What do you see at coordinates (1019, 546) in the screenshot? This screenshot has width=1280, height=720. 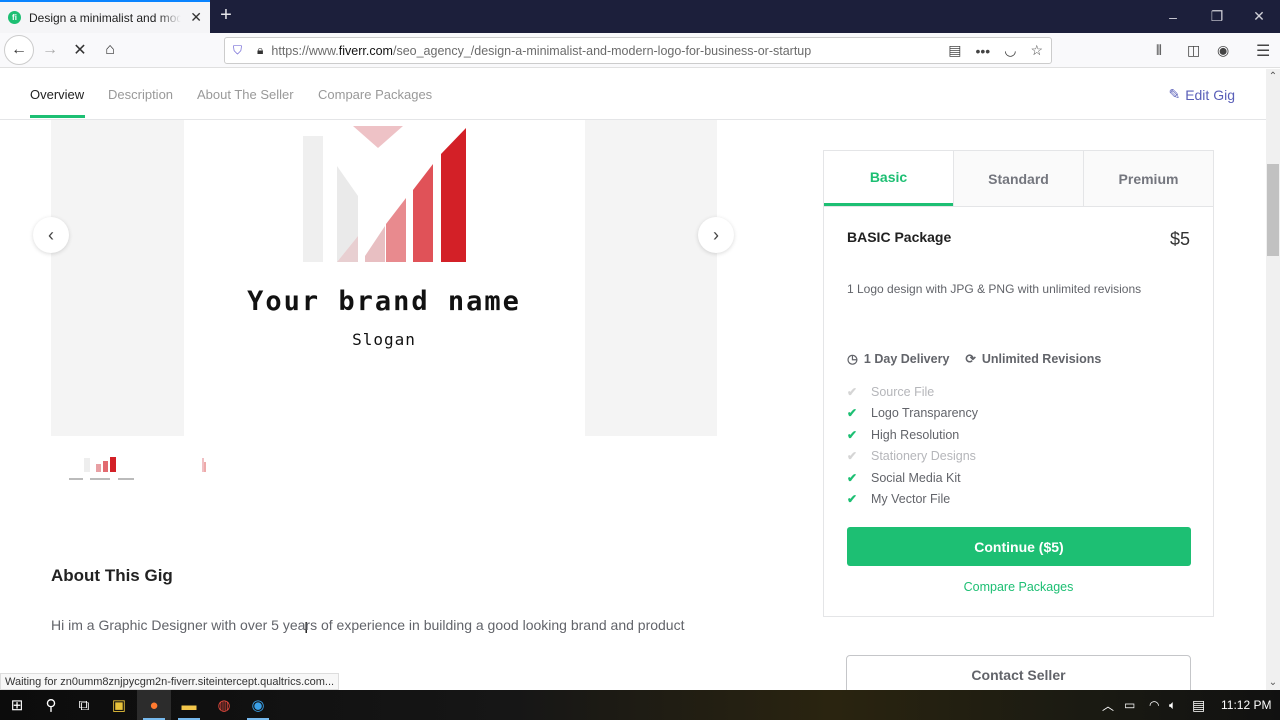 I see `continue-button: Continue ($5)` at bounding box center [1019, 546].